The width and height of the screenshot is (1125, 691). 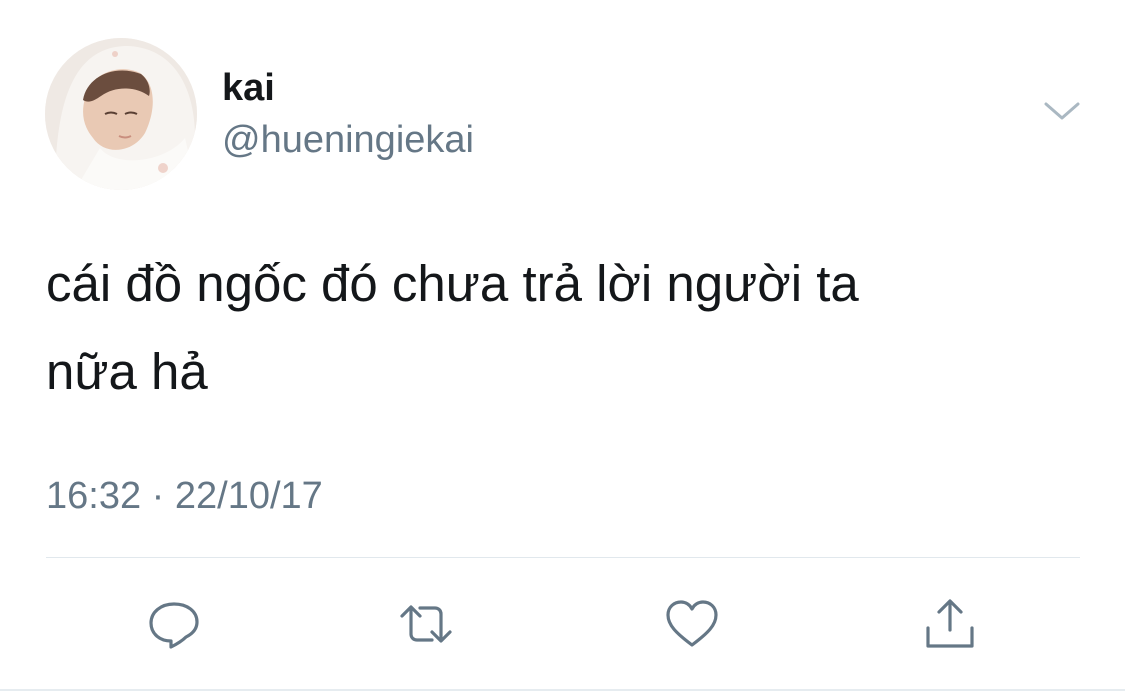 I want to click on share-button, so click(x=950, y=624).